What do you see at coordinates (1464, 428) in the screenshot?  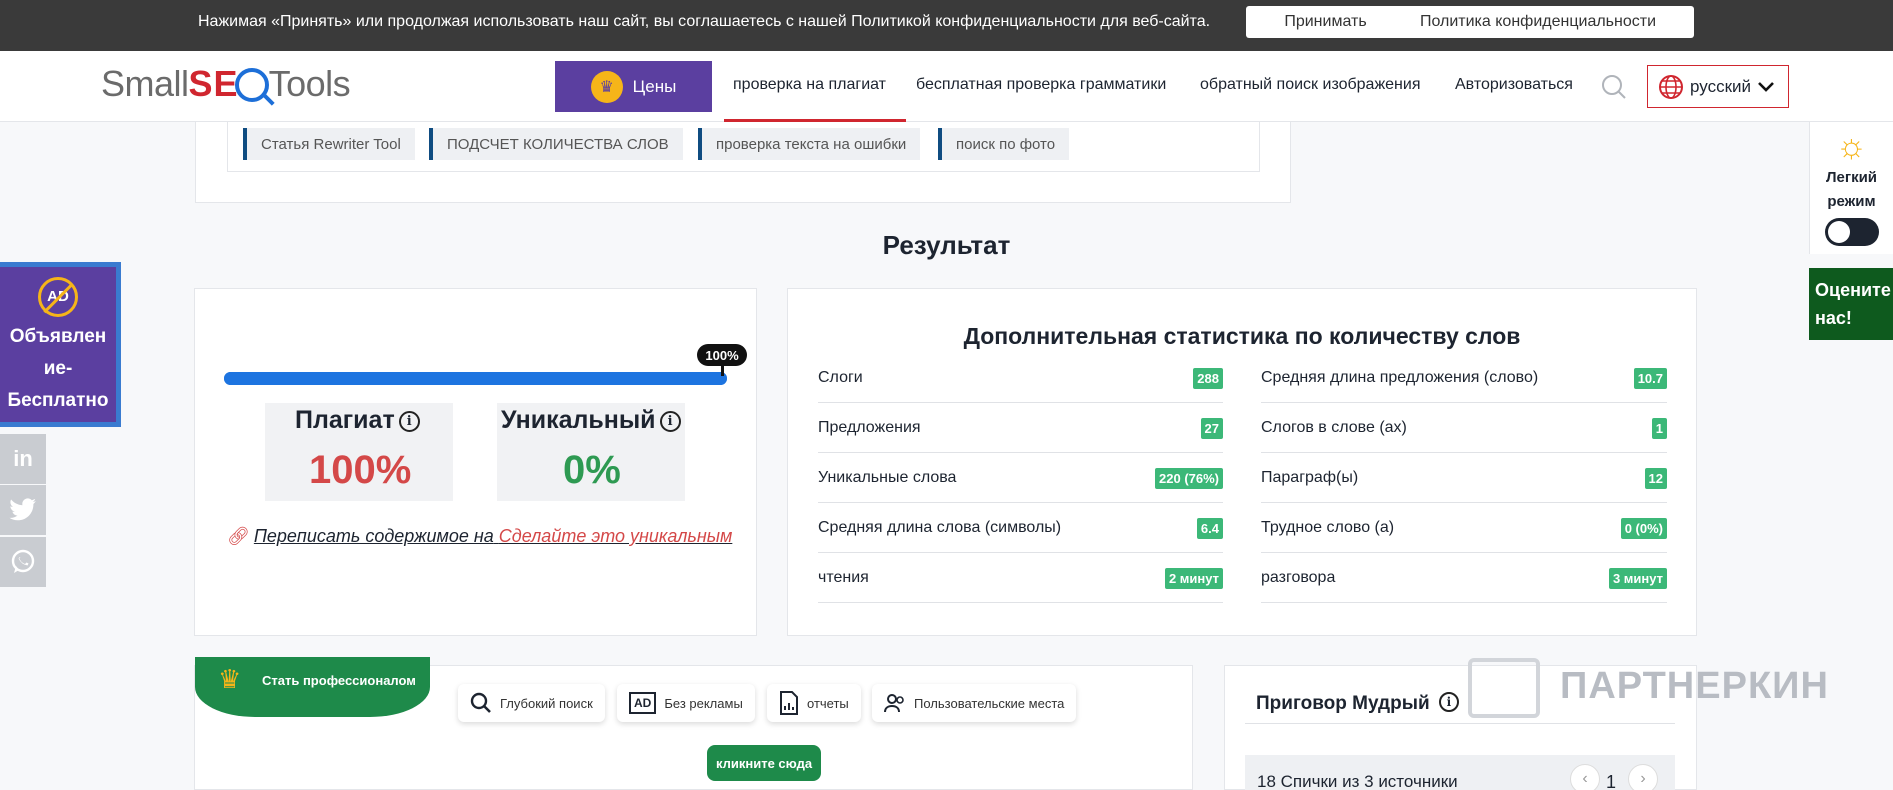 I see `stat-row: Слогов в слове (ах) 1` at bounding box center [1464, 428].